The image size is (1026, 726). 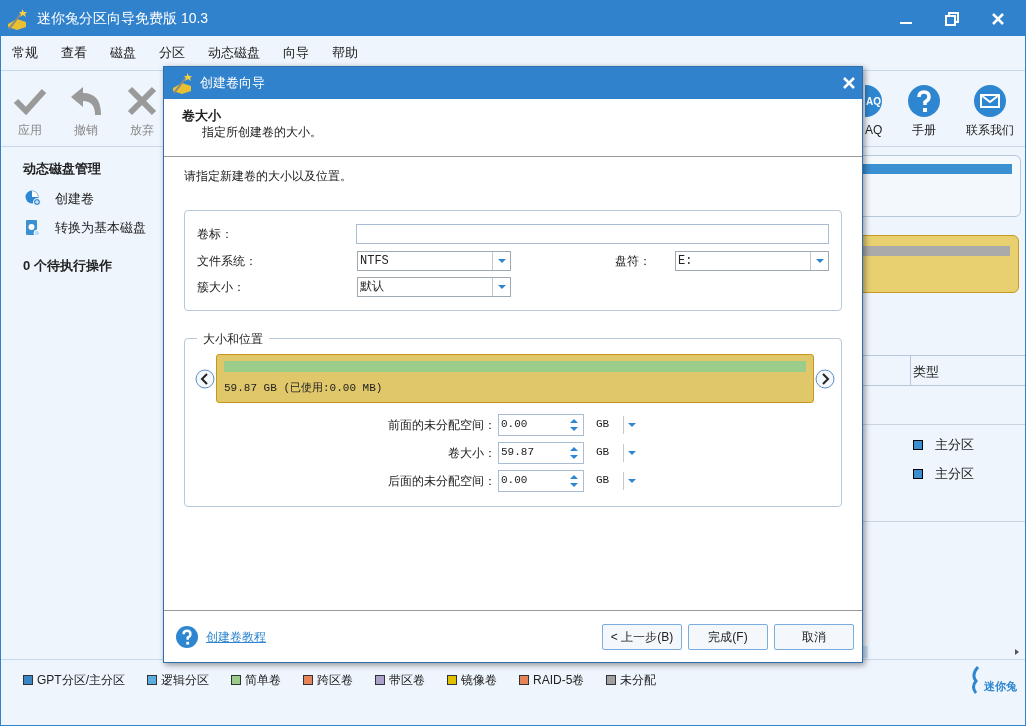 What do you see at coordinates (873, 101) in the screenshot?
I see `faq-icon: AQ` at bounding box center [873, 101].